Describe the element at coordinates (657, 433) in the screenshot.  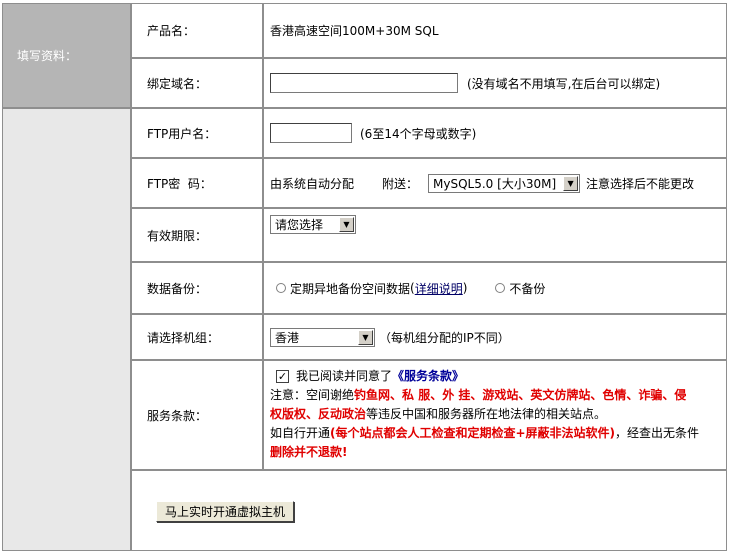
I see `terms-line4-rest: ，经查出无条件` at that location.